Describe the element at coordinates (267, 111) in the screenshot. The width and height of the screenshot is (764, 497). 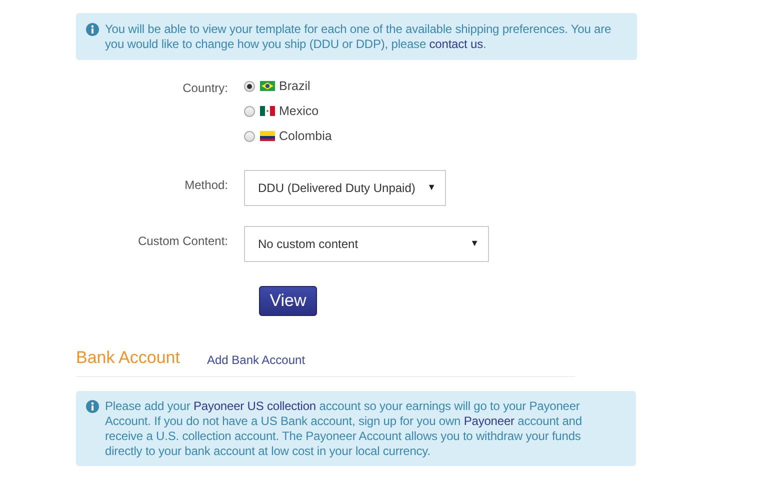
I see `mexico-flag-icon` at that location.